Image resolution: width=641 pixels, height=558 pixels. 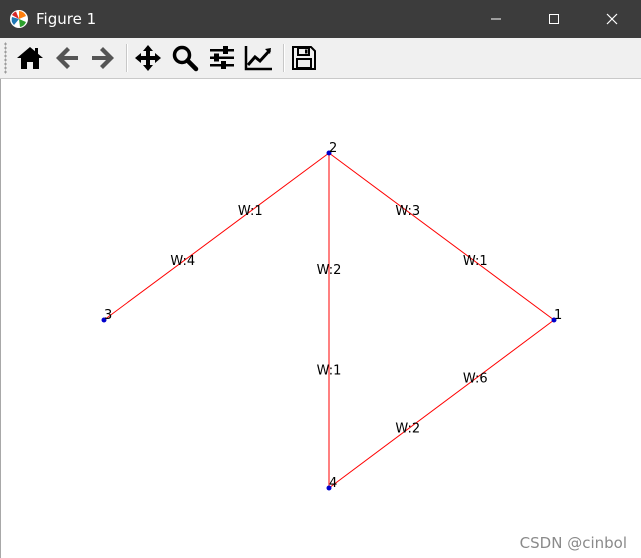 I want to click on edge-weight-label: W:4, so click(x=182, y=261).